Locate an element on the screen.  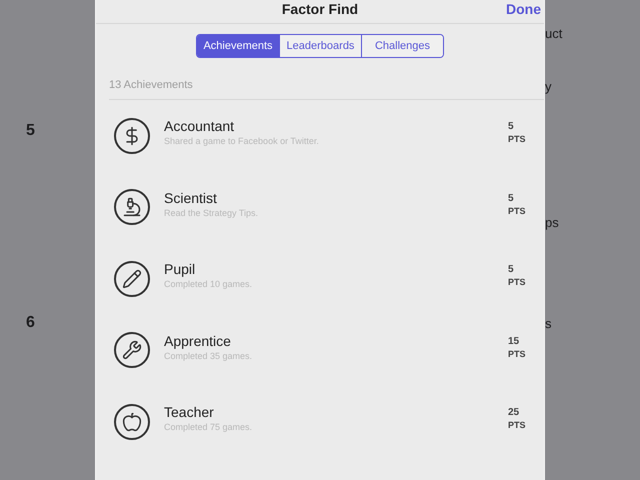
achievement-title: Apprentice is located at coordinates (198, 341).